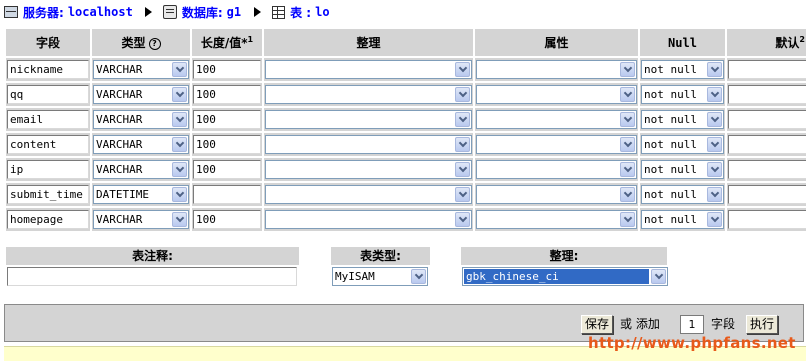  I want to click on fields-text: 字段, so click(723, 324).